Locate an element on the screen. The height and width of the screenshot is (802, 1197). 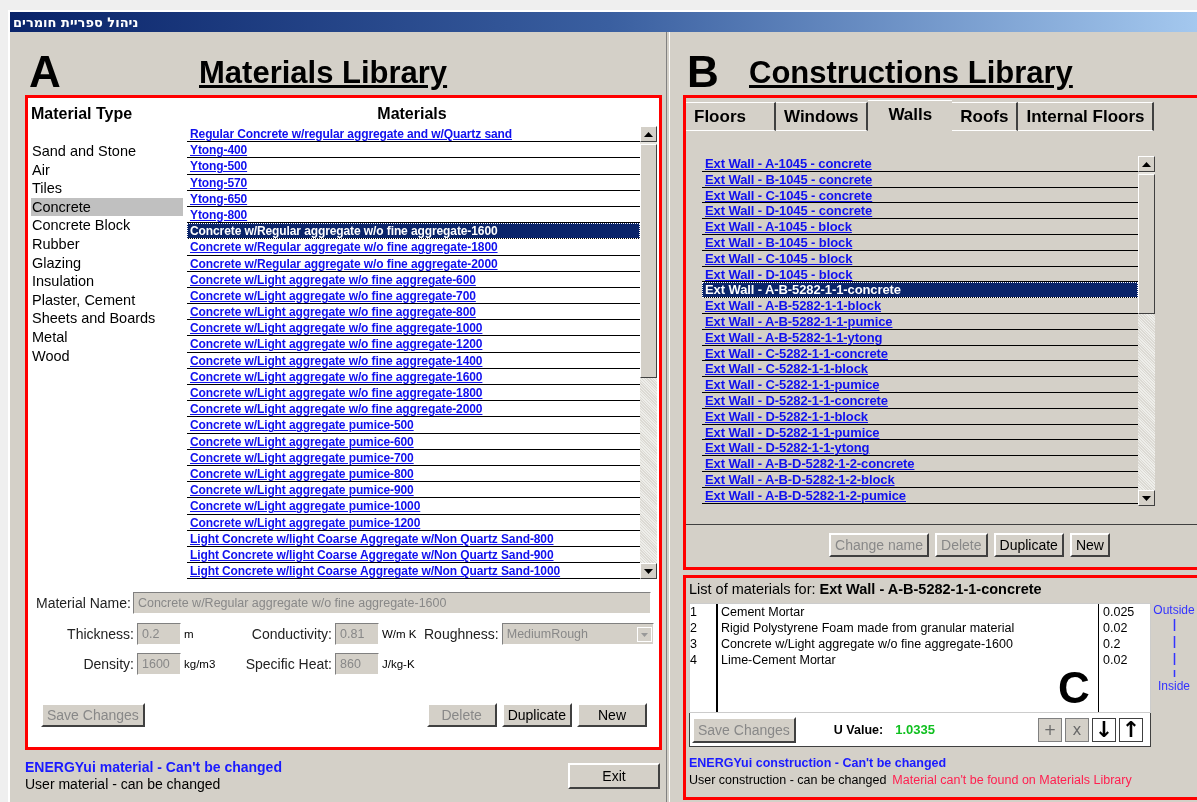
material-list-item: Concrete w/Light aggregate pumice-1000 is located at coordinates (413, 506).